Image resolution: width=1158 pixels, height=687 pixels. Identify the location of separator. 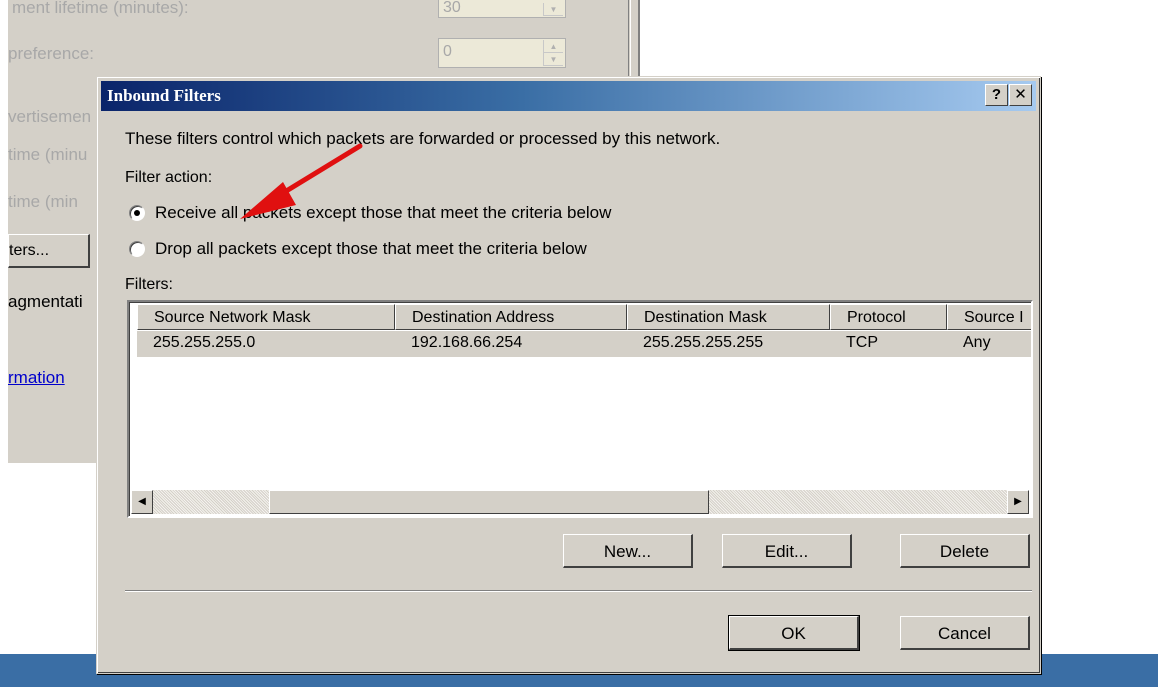
(578, 591).